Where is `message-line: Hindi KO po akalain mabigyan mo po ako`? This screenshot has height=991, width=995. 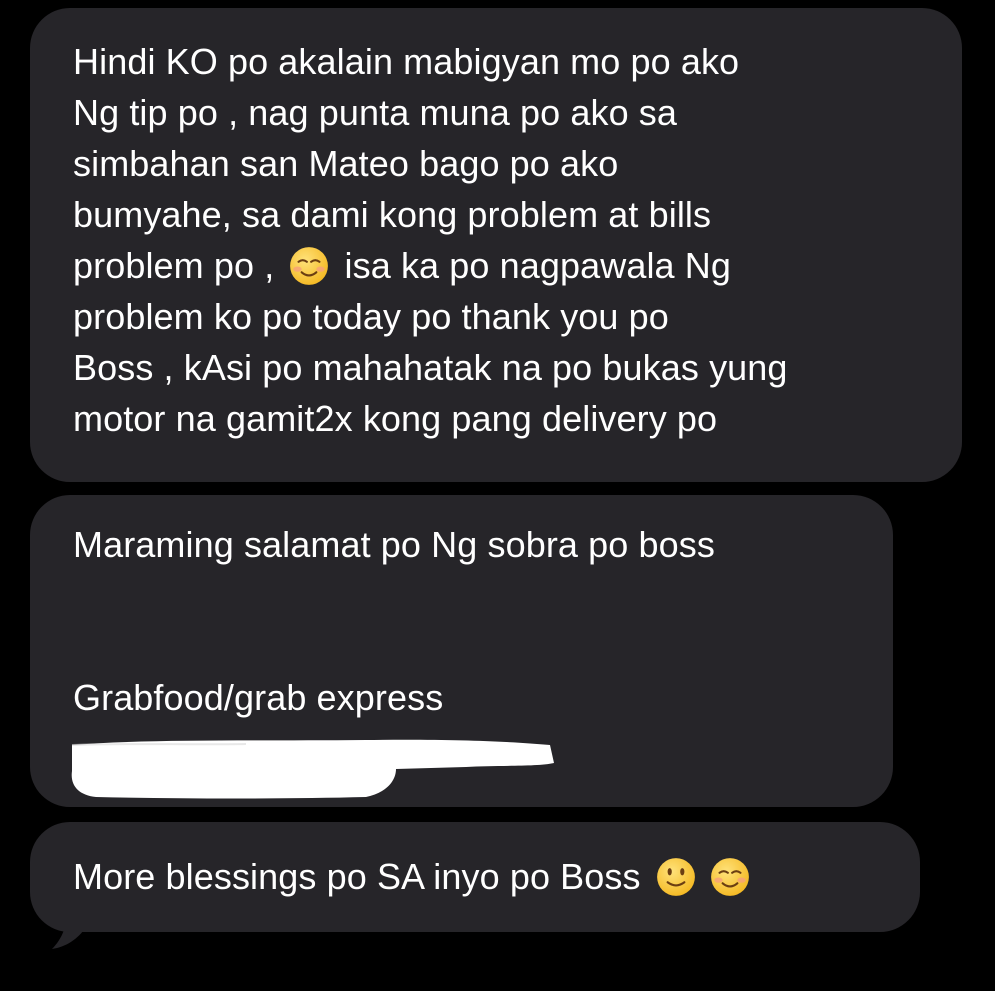 message-line: Hindi KO po akalain mabigyan mo po ako is located at coordinates (406, 61).